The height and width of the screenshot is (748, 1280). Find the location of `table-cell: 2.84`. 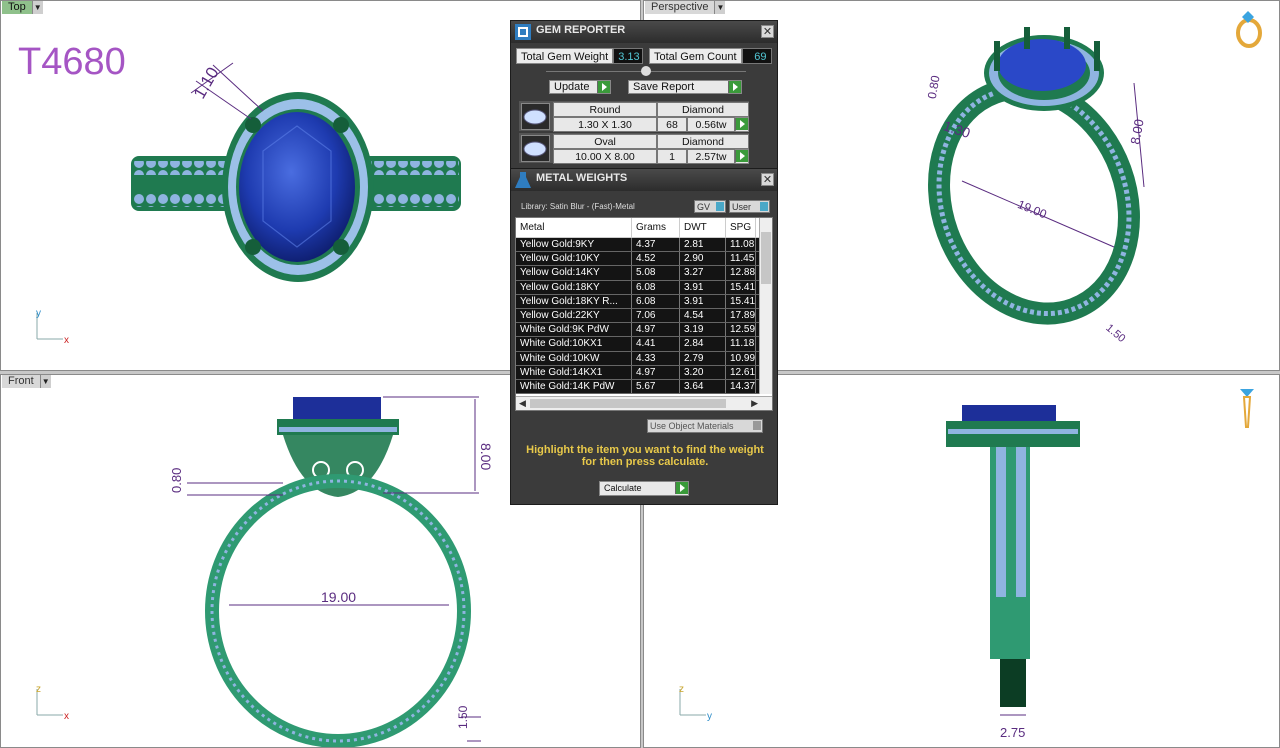

table-cell: 2.84 is located at coordinates (703, 344).